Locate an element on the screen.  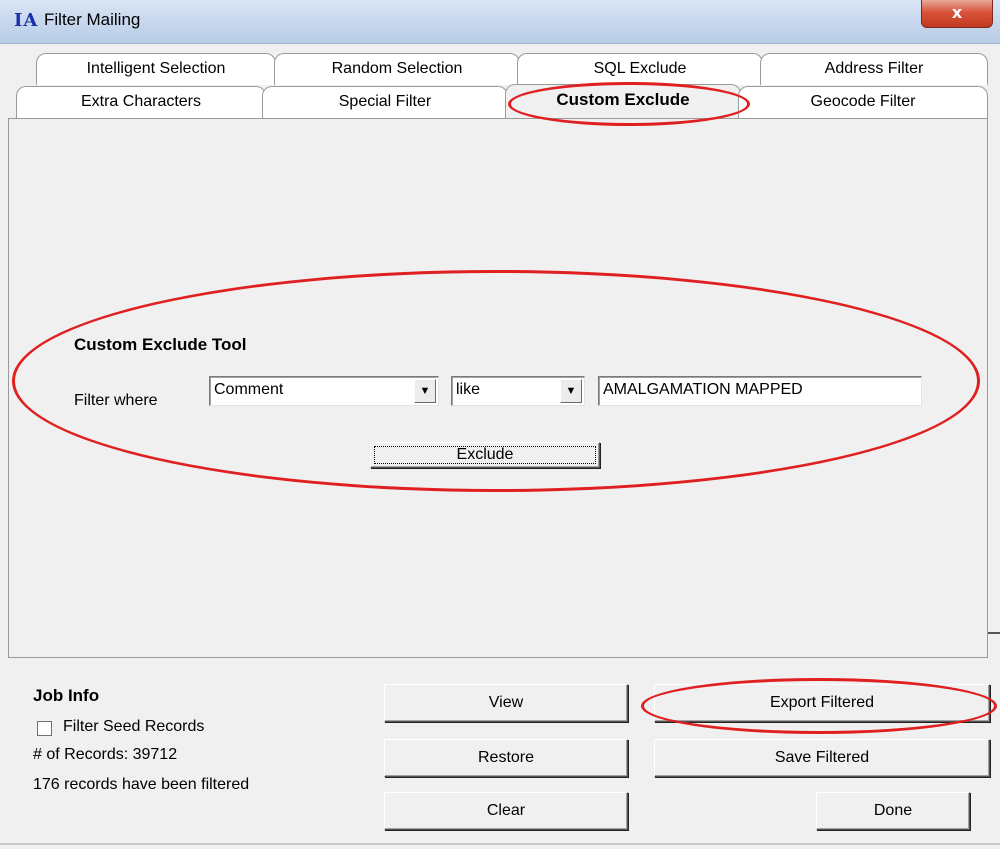
restore-button: Restore is located at coordinates (506, 758).